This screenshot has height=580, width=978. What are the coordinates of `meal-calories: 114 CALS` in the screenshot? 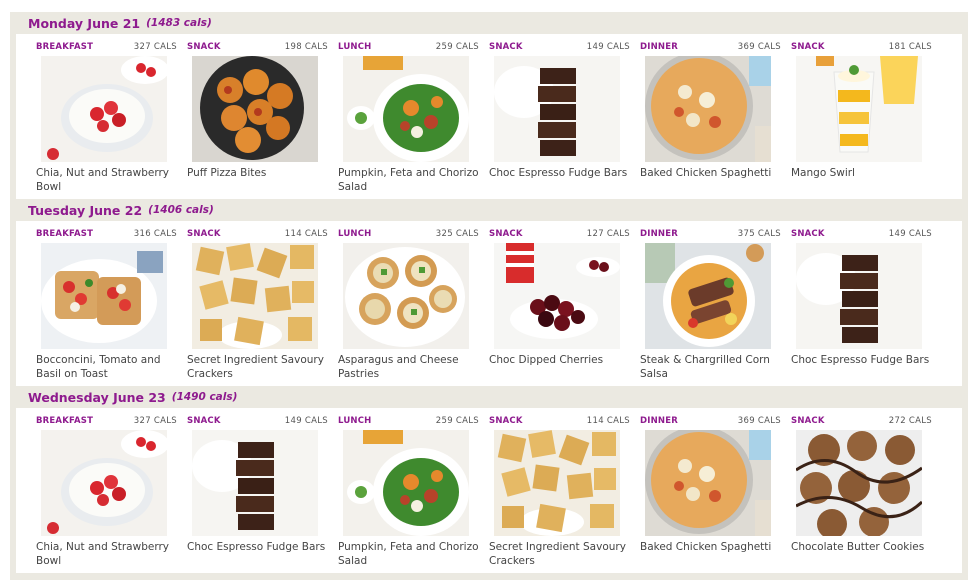 It's located at (608, 421).